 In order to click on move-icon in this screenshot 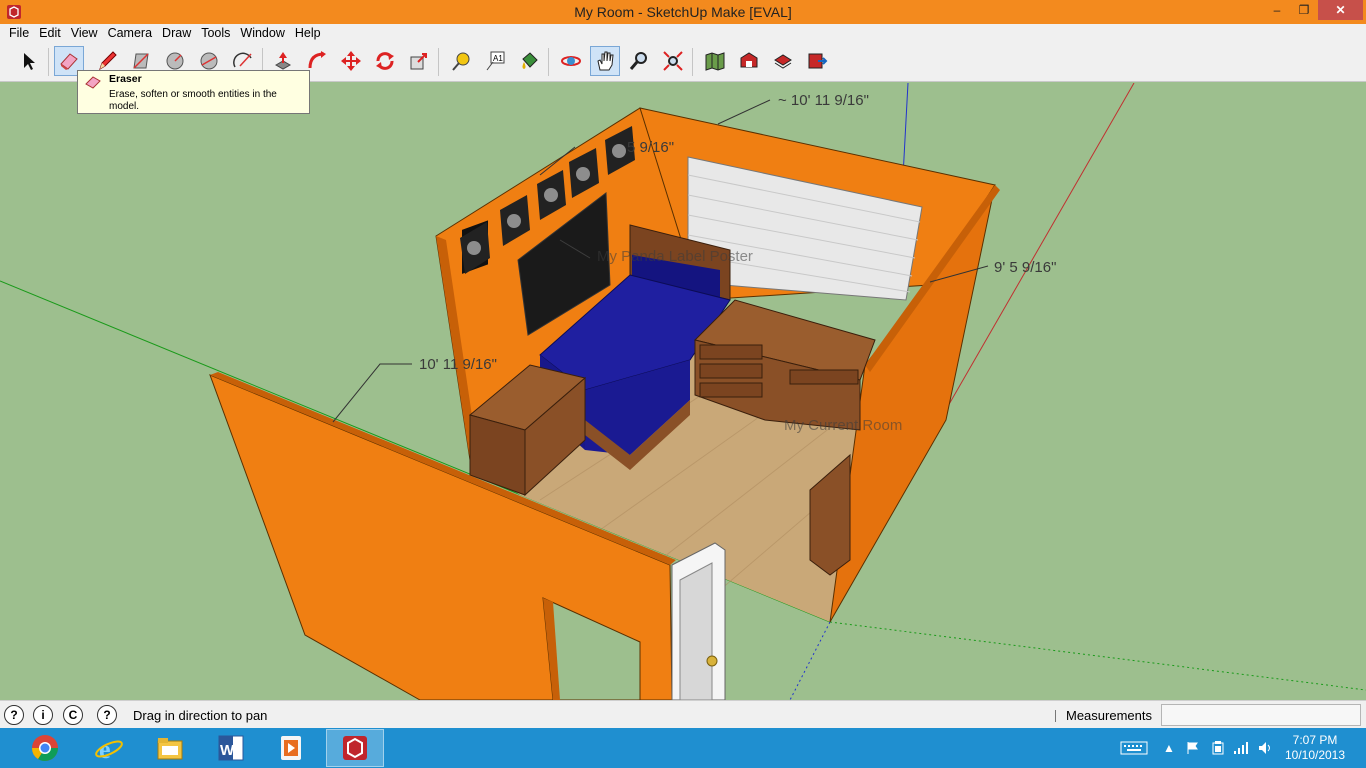, I will do `click(351, 61)`.